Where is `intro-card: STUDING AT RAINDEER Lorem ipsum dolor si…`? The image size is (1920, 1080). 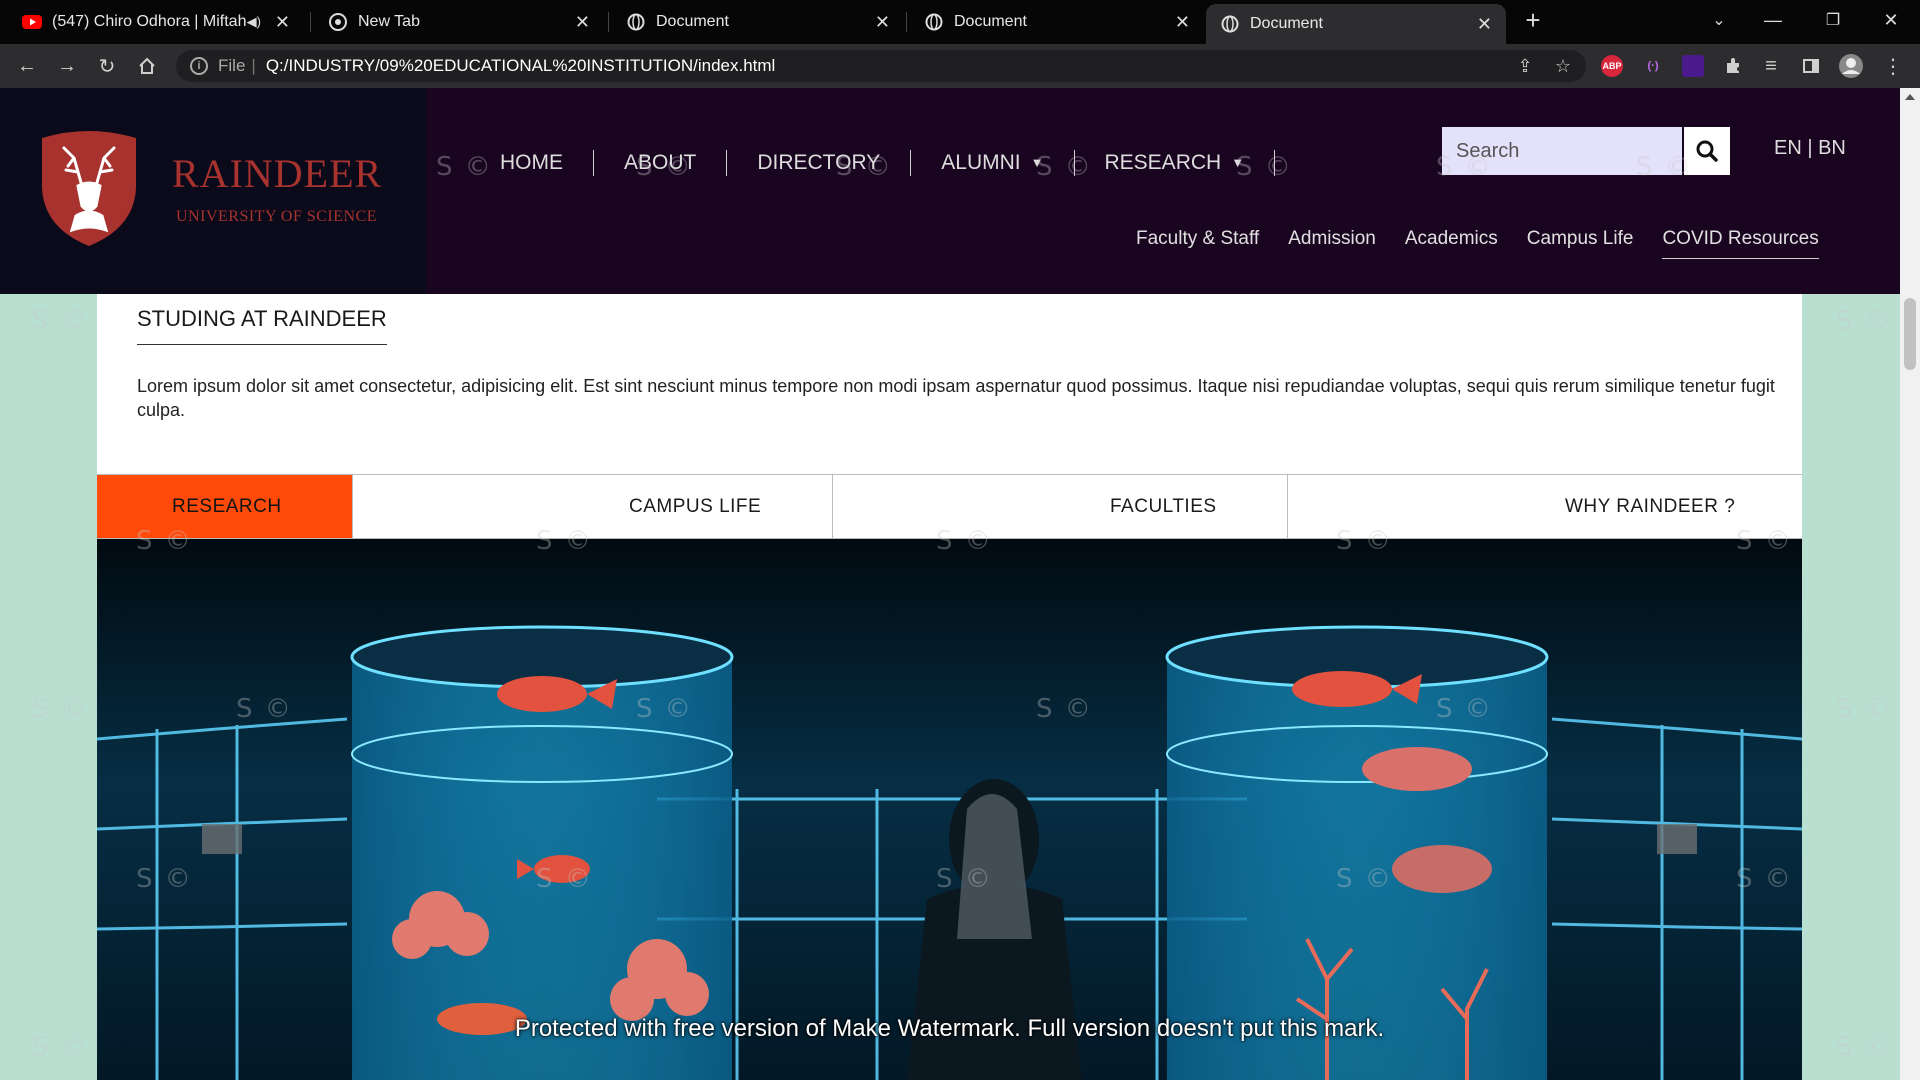
intro-card: STUDING AT RAINDEER Lorem ipsum dolor si… is located at coordinates (949, 384).